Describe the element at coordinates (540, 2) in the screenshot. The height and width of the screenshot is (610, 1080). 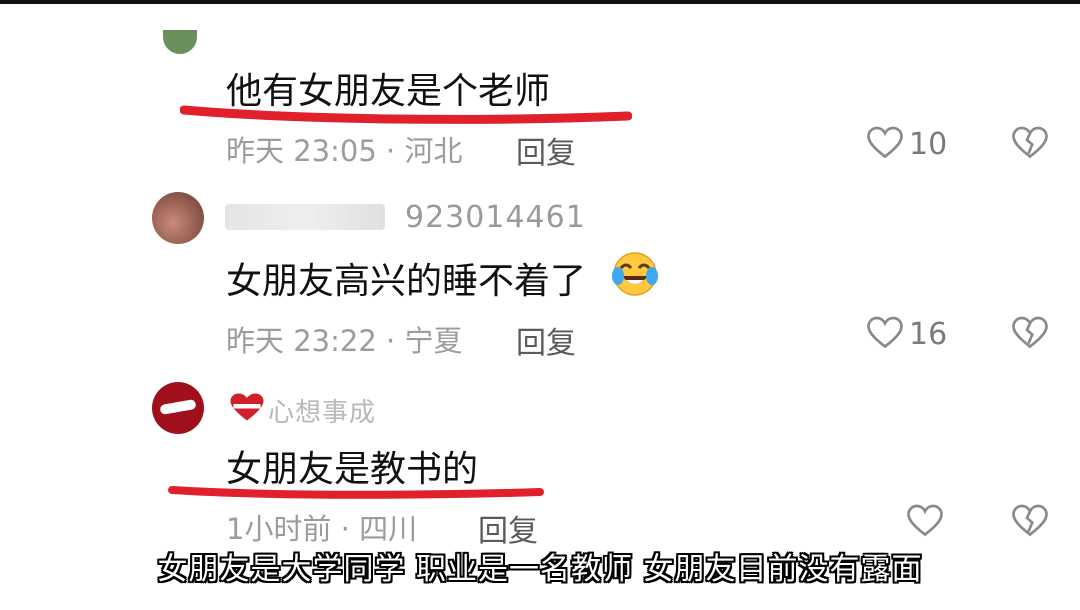
I see `top-border` at that location.